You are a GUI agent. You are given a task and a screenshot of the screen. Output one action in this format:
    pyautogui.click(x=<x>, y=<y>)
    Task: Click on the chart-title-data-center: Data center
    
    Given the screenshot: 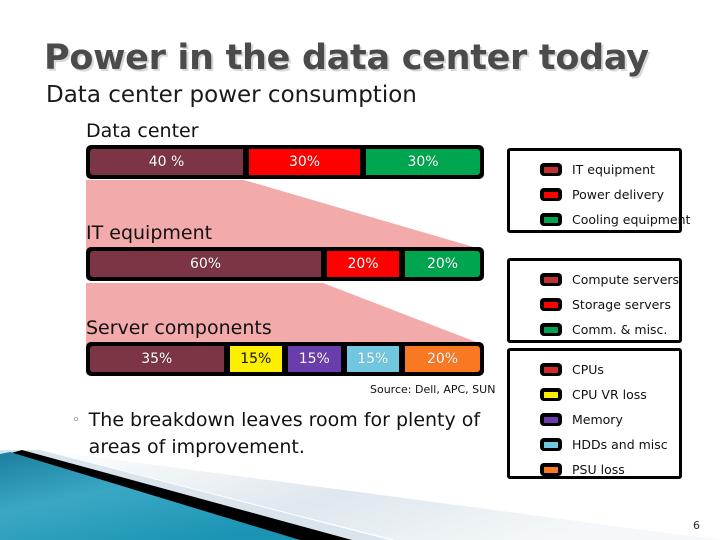 What is the action you would take?
    pyautogui.click(x=142, y=131)
    